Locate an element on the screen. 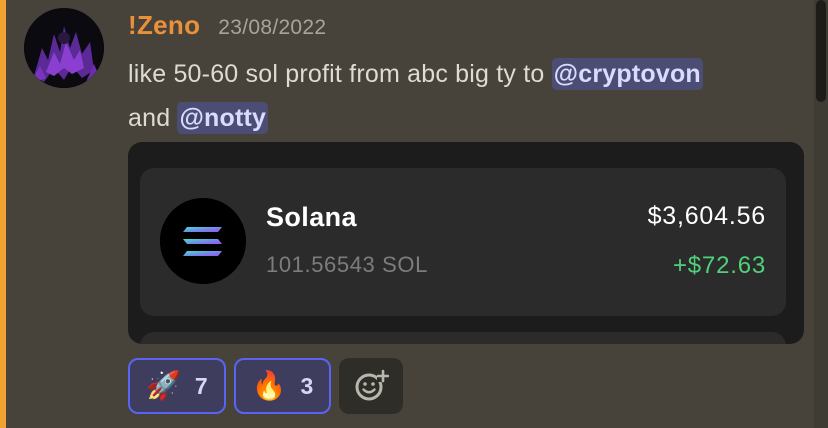  message-text-continued: and is located at coordinates (153, 118).